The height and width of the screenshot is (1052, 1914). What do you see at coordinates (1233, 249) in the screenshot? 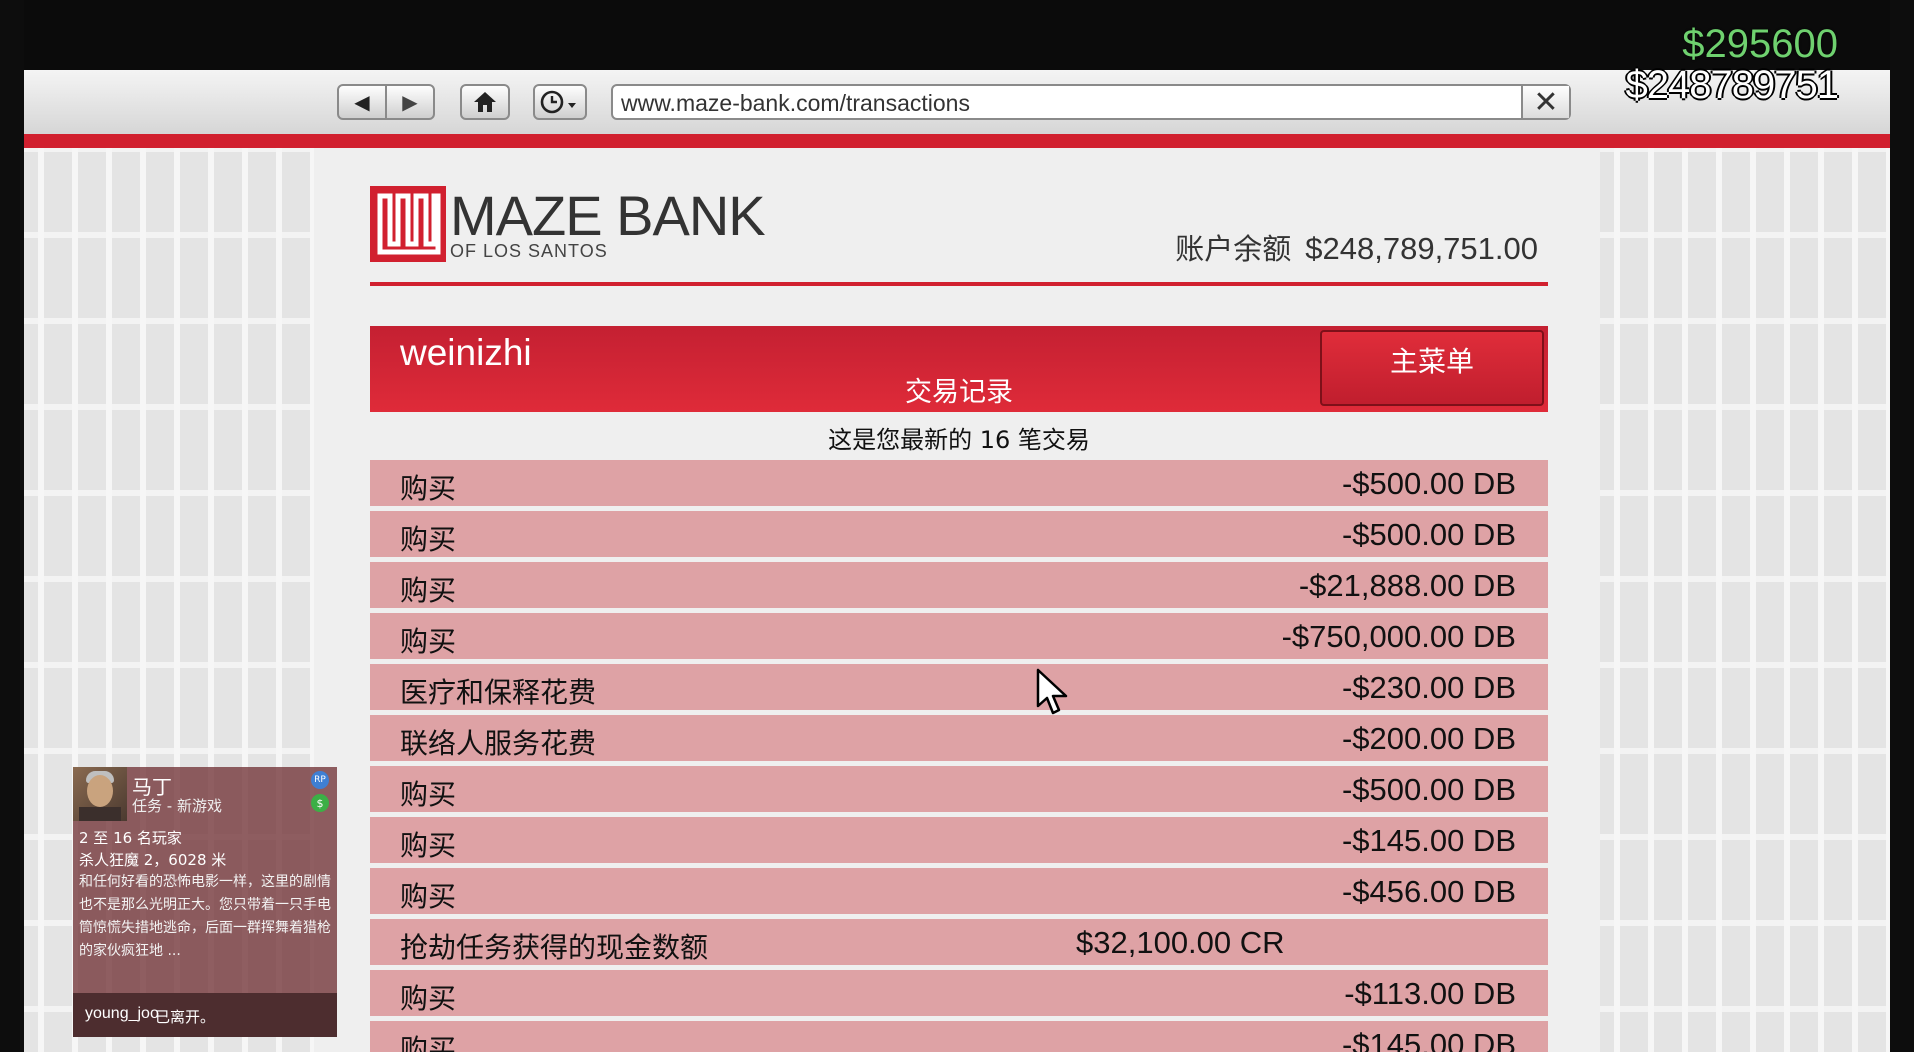
I see `balance-label: 账户余额` at bounding box center [1233, 249].